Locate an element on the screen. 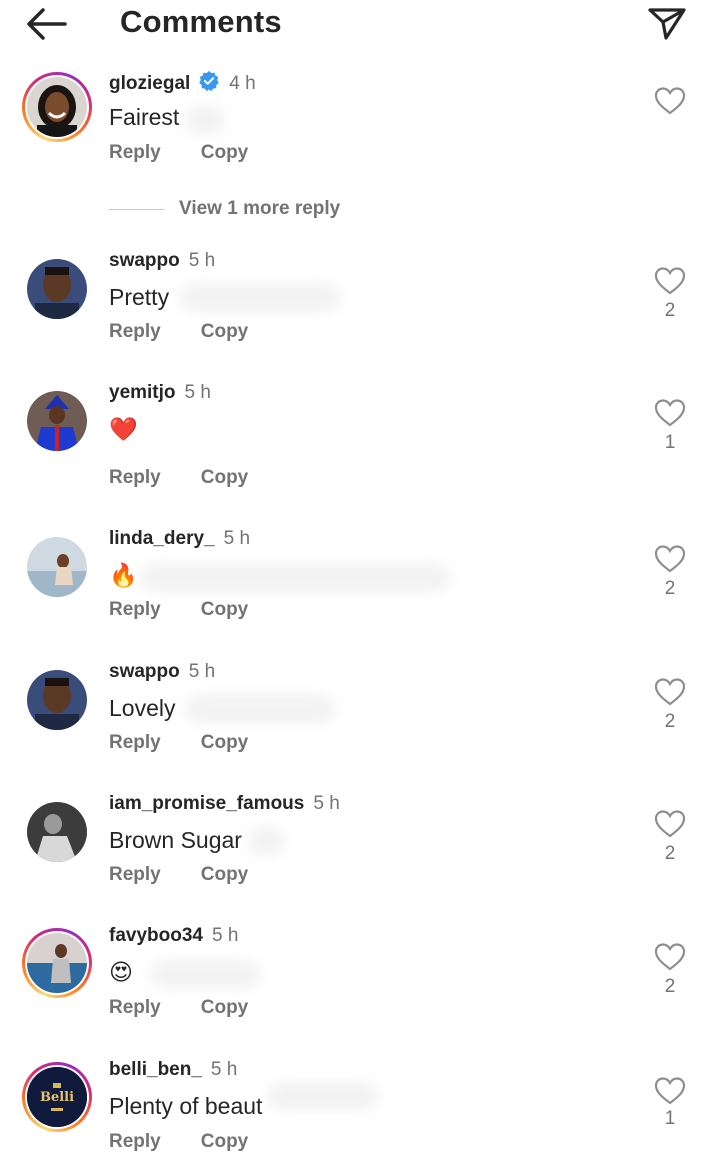 The width and height of the screenshot is (720, 1164). paper-plane-icon is located at coordinates (667, 24).